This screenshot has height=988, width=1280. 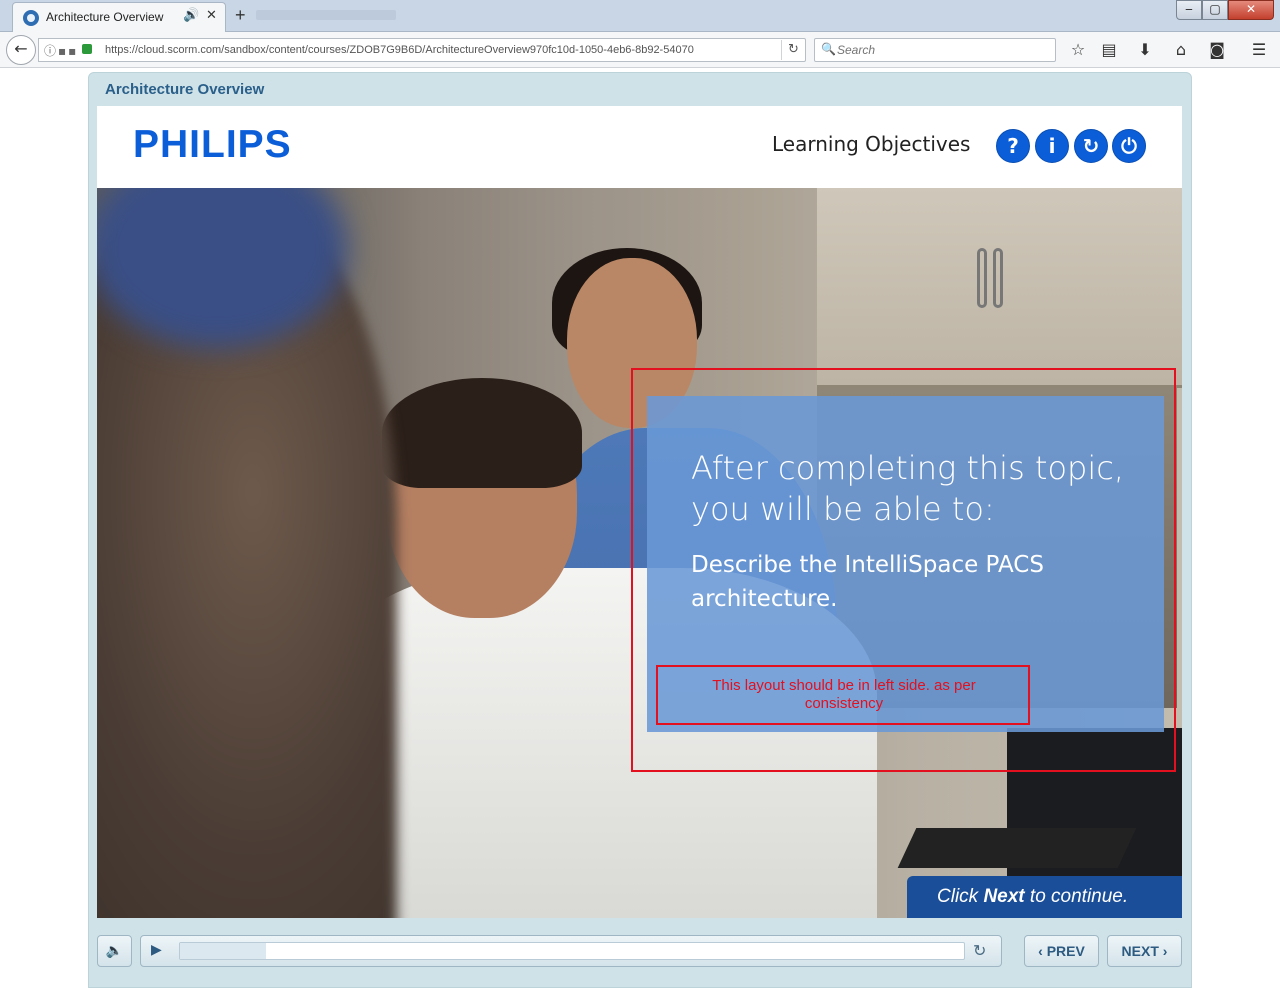 I want to click on reading-list-icon: ▤, so click(x=1109, y=50).